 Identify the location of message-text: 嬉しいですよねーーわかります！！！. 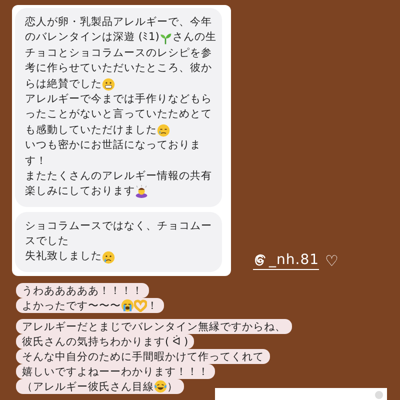
(115, 371).